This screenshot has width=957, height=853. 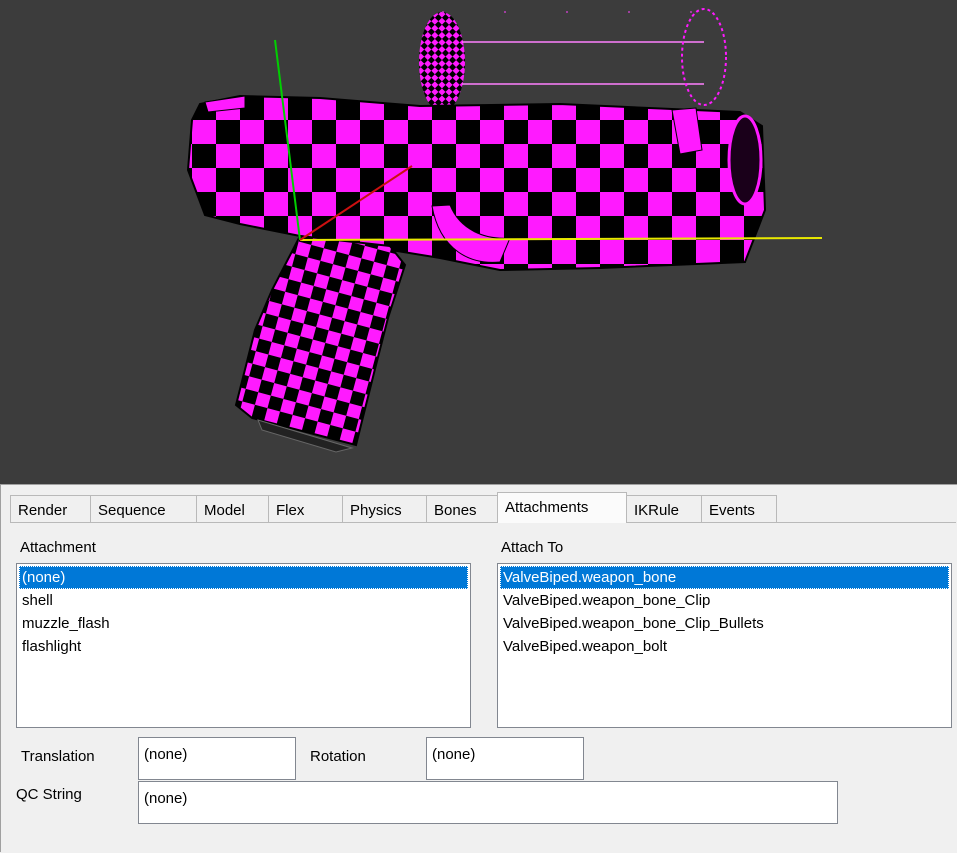 What do you see at coordinates (243, 623) in the screenshot?
I see `attachment-item: muzzle_flash` at bounding box center [243, 623].